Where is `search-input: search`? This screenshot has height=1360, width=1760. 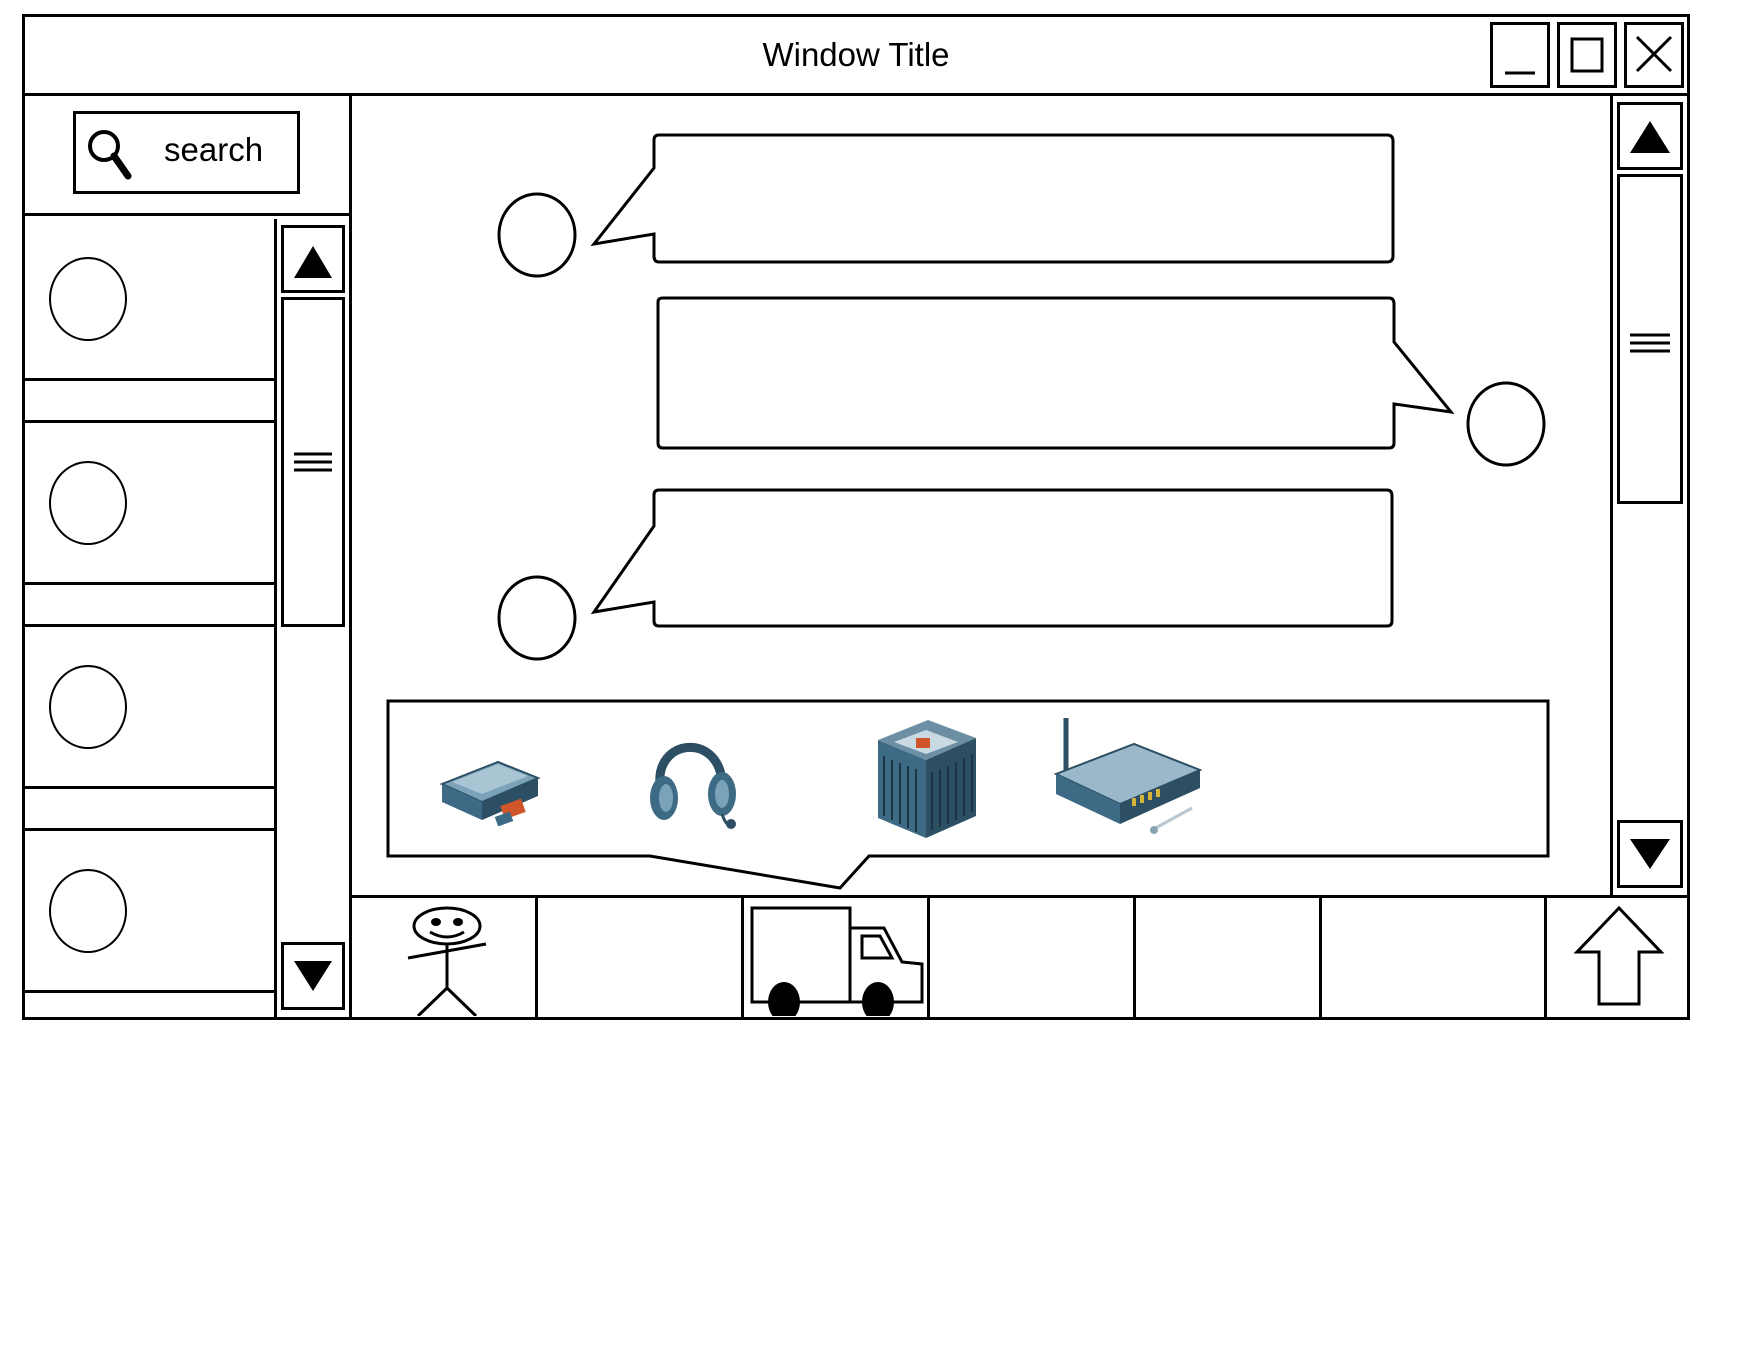
search-input: search is located at coordinates (186, 152).